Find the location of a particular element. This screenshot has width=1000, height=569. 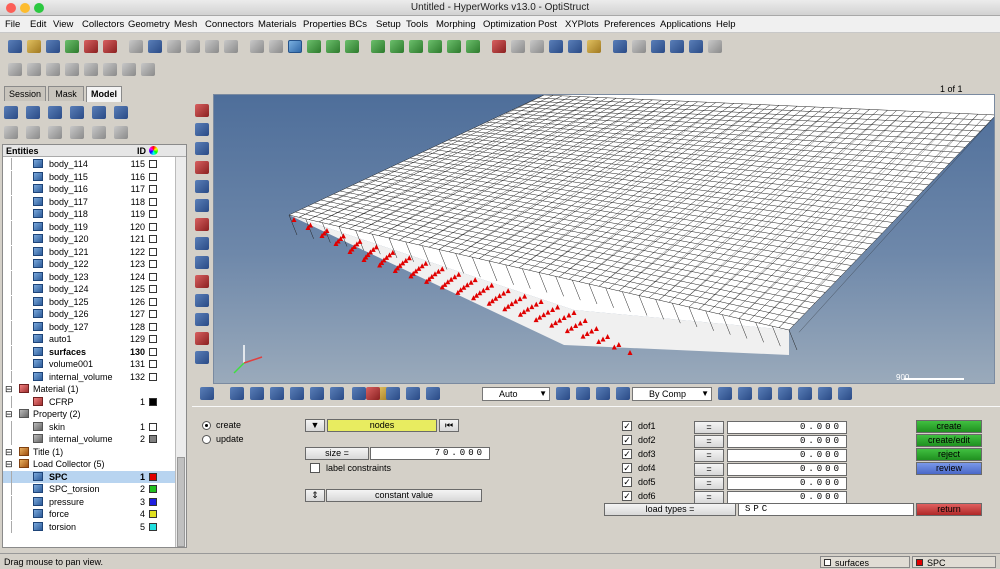

arrow-right-icon is located at coordinates (193, 46).